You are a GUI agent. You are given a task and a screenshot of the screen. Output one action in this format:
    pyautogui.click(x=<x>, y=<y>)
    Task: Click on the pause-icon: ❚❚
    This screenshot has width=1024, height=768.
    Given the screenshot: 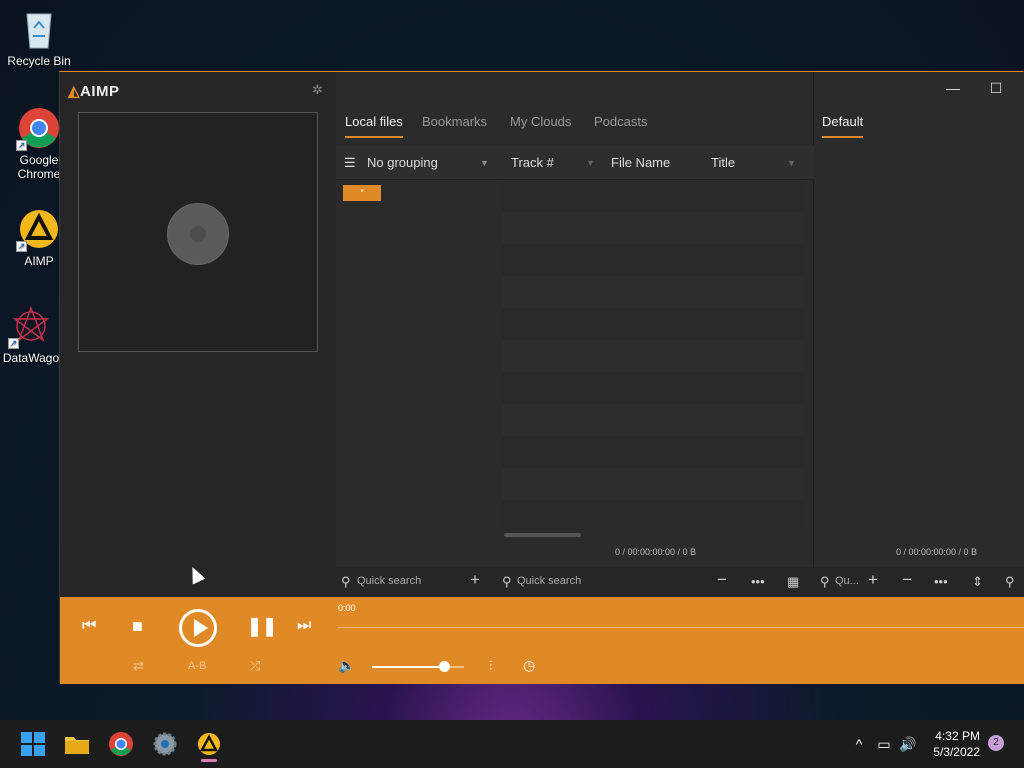 What is the action you would take?
    pyautogui.click(x=262, y=626)
    